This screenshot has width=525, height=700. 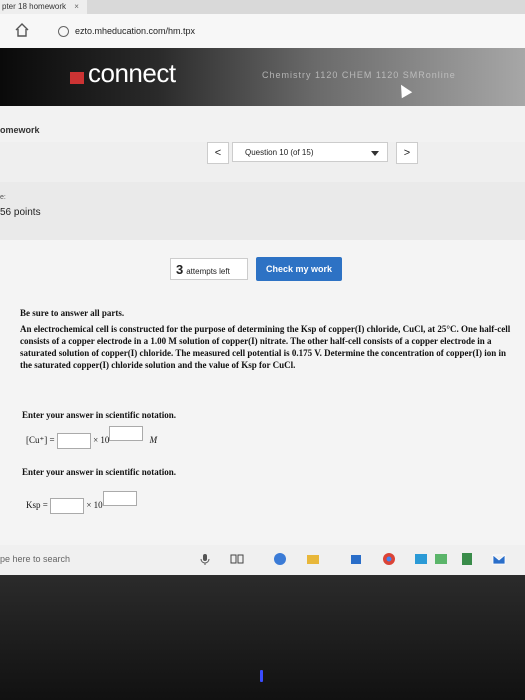 I want to click on score-bar: e: 56 points, so click(x=262, y=211).